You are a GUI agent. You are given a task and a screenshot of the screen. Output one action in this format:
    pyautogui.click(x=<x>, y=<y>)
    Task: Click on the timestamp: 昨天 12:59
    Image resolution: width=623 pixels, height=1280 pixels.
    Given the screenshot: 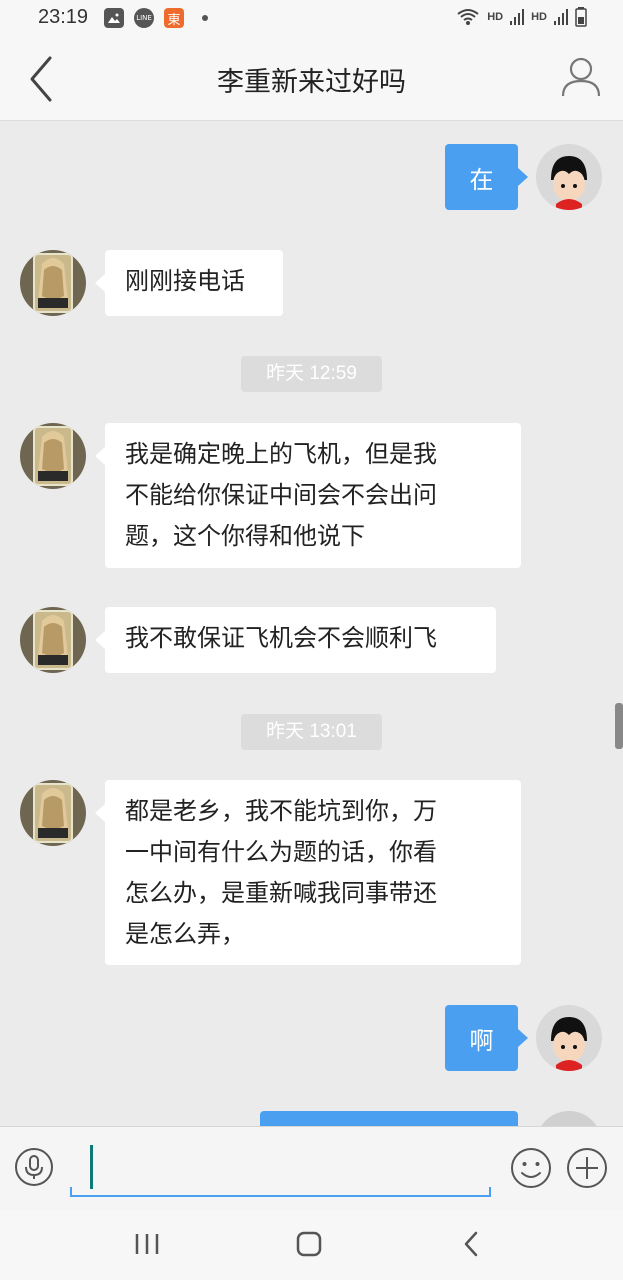 What is the action you would take?
    pyautogui.click(x=311, y=374)
    